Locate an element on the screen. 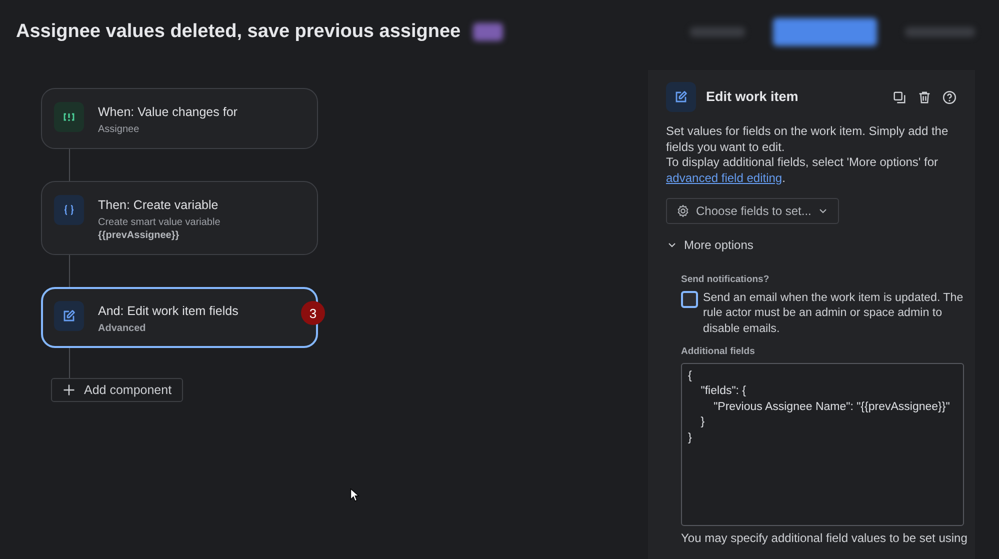 This screenshot has width=999, height=559. additional-fields-input: { "fields": { "Previous Assignee Name": "{{prevAssignee}}" } } is located at coordinates (822, 444).